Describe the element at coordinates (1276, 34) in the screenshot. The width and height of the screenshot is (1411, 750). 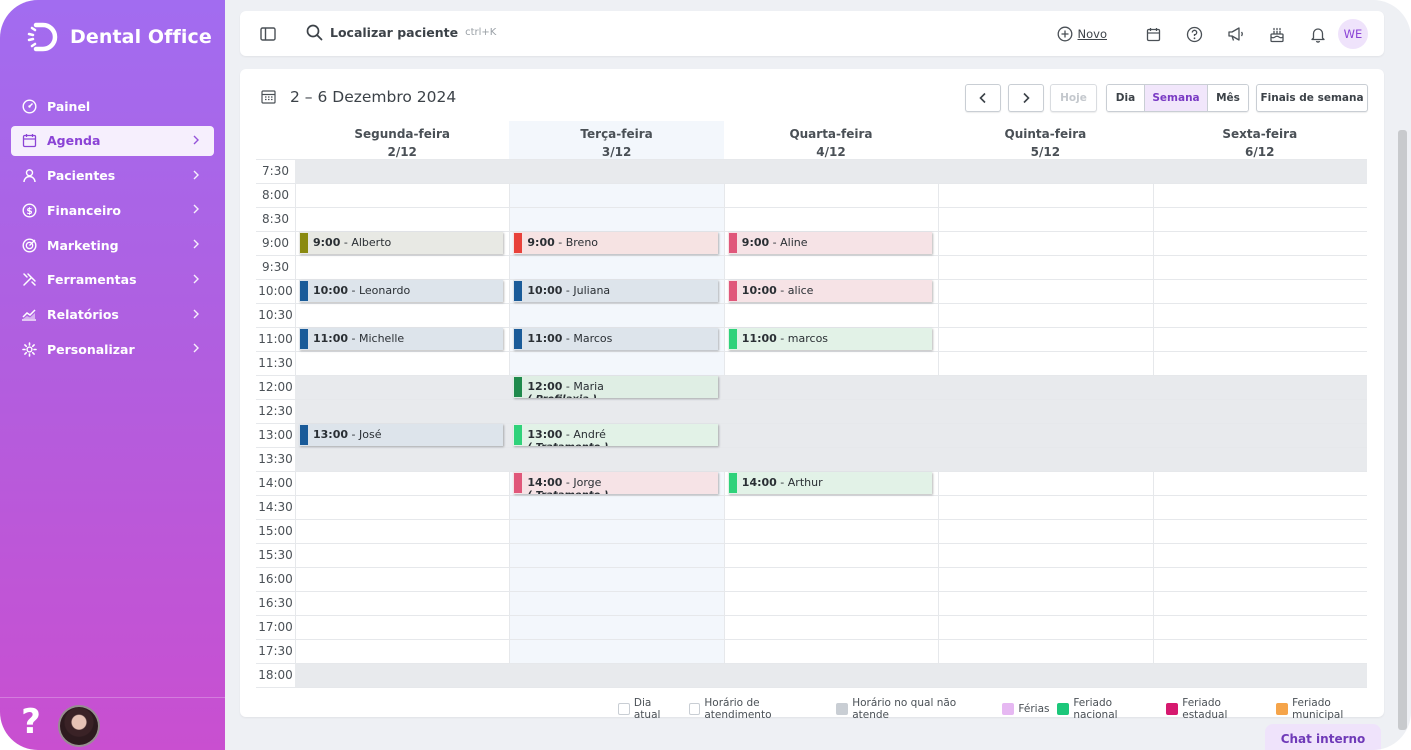
I see `birthday-cake-icon` at that location.